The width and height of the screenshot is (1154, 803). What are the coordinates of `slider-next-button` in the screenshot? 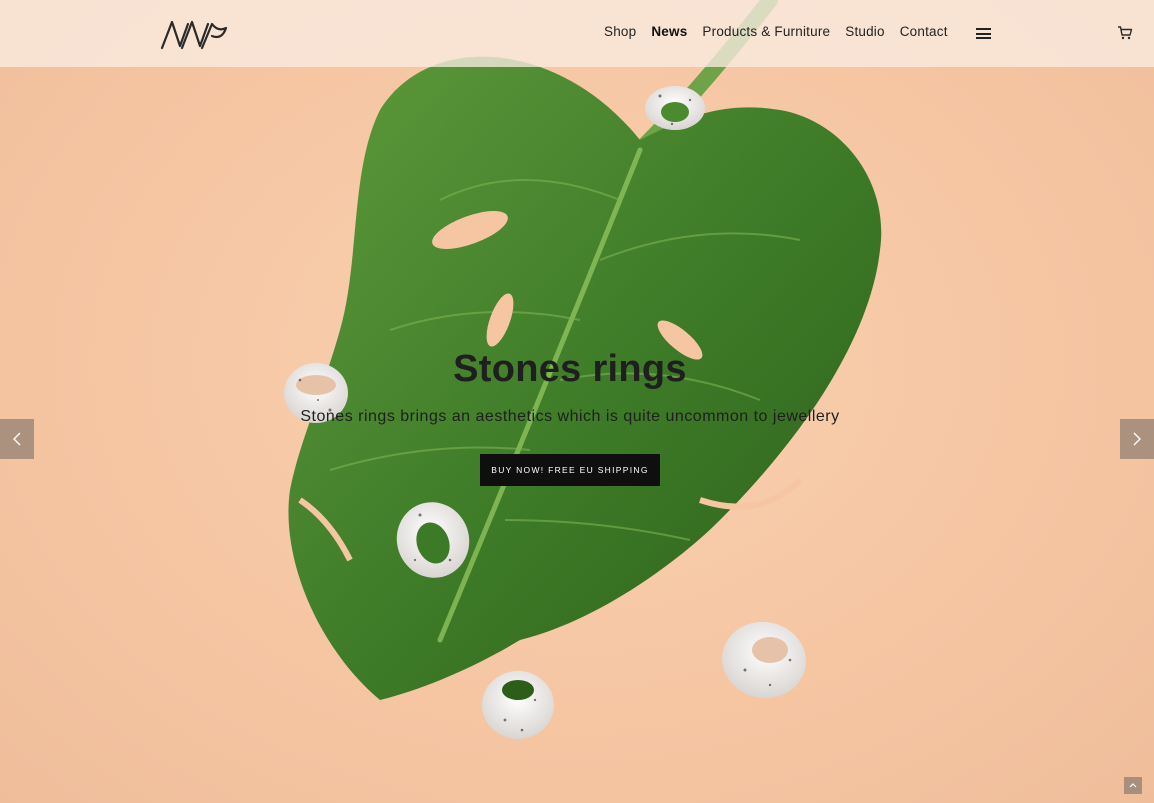 It's located at (1137, 439).